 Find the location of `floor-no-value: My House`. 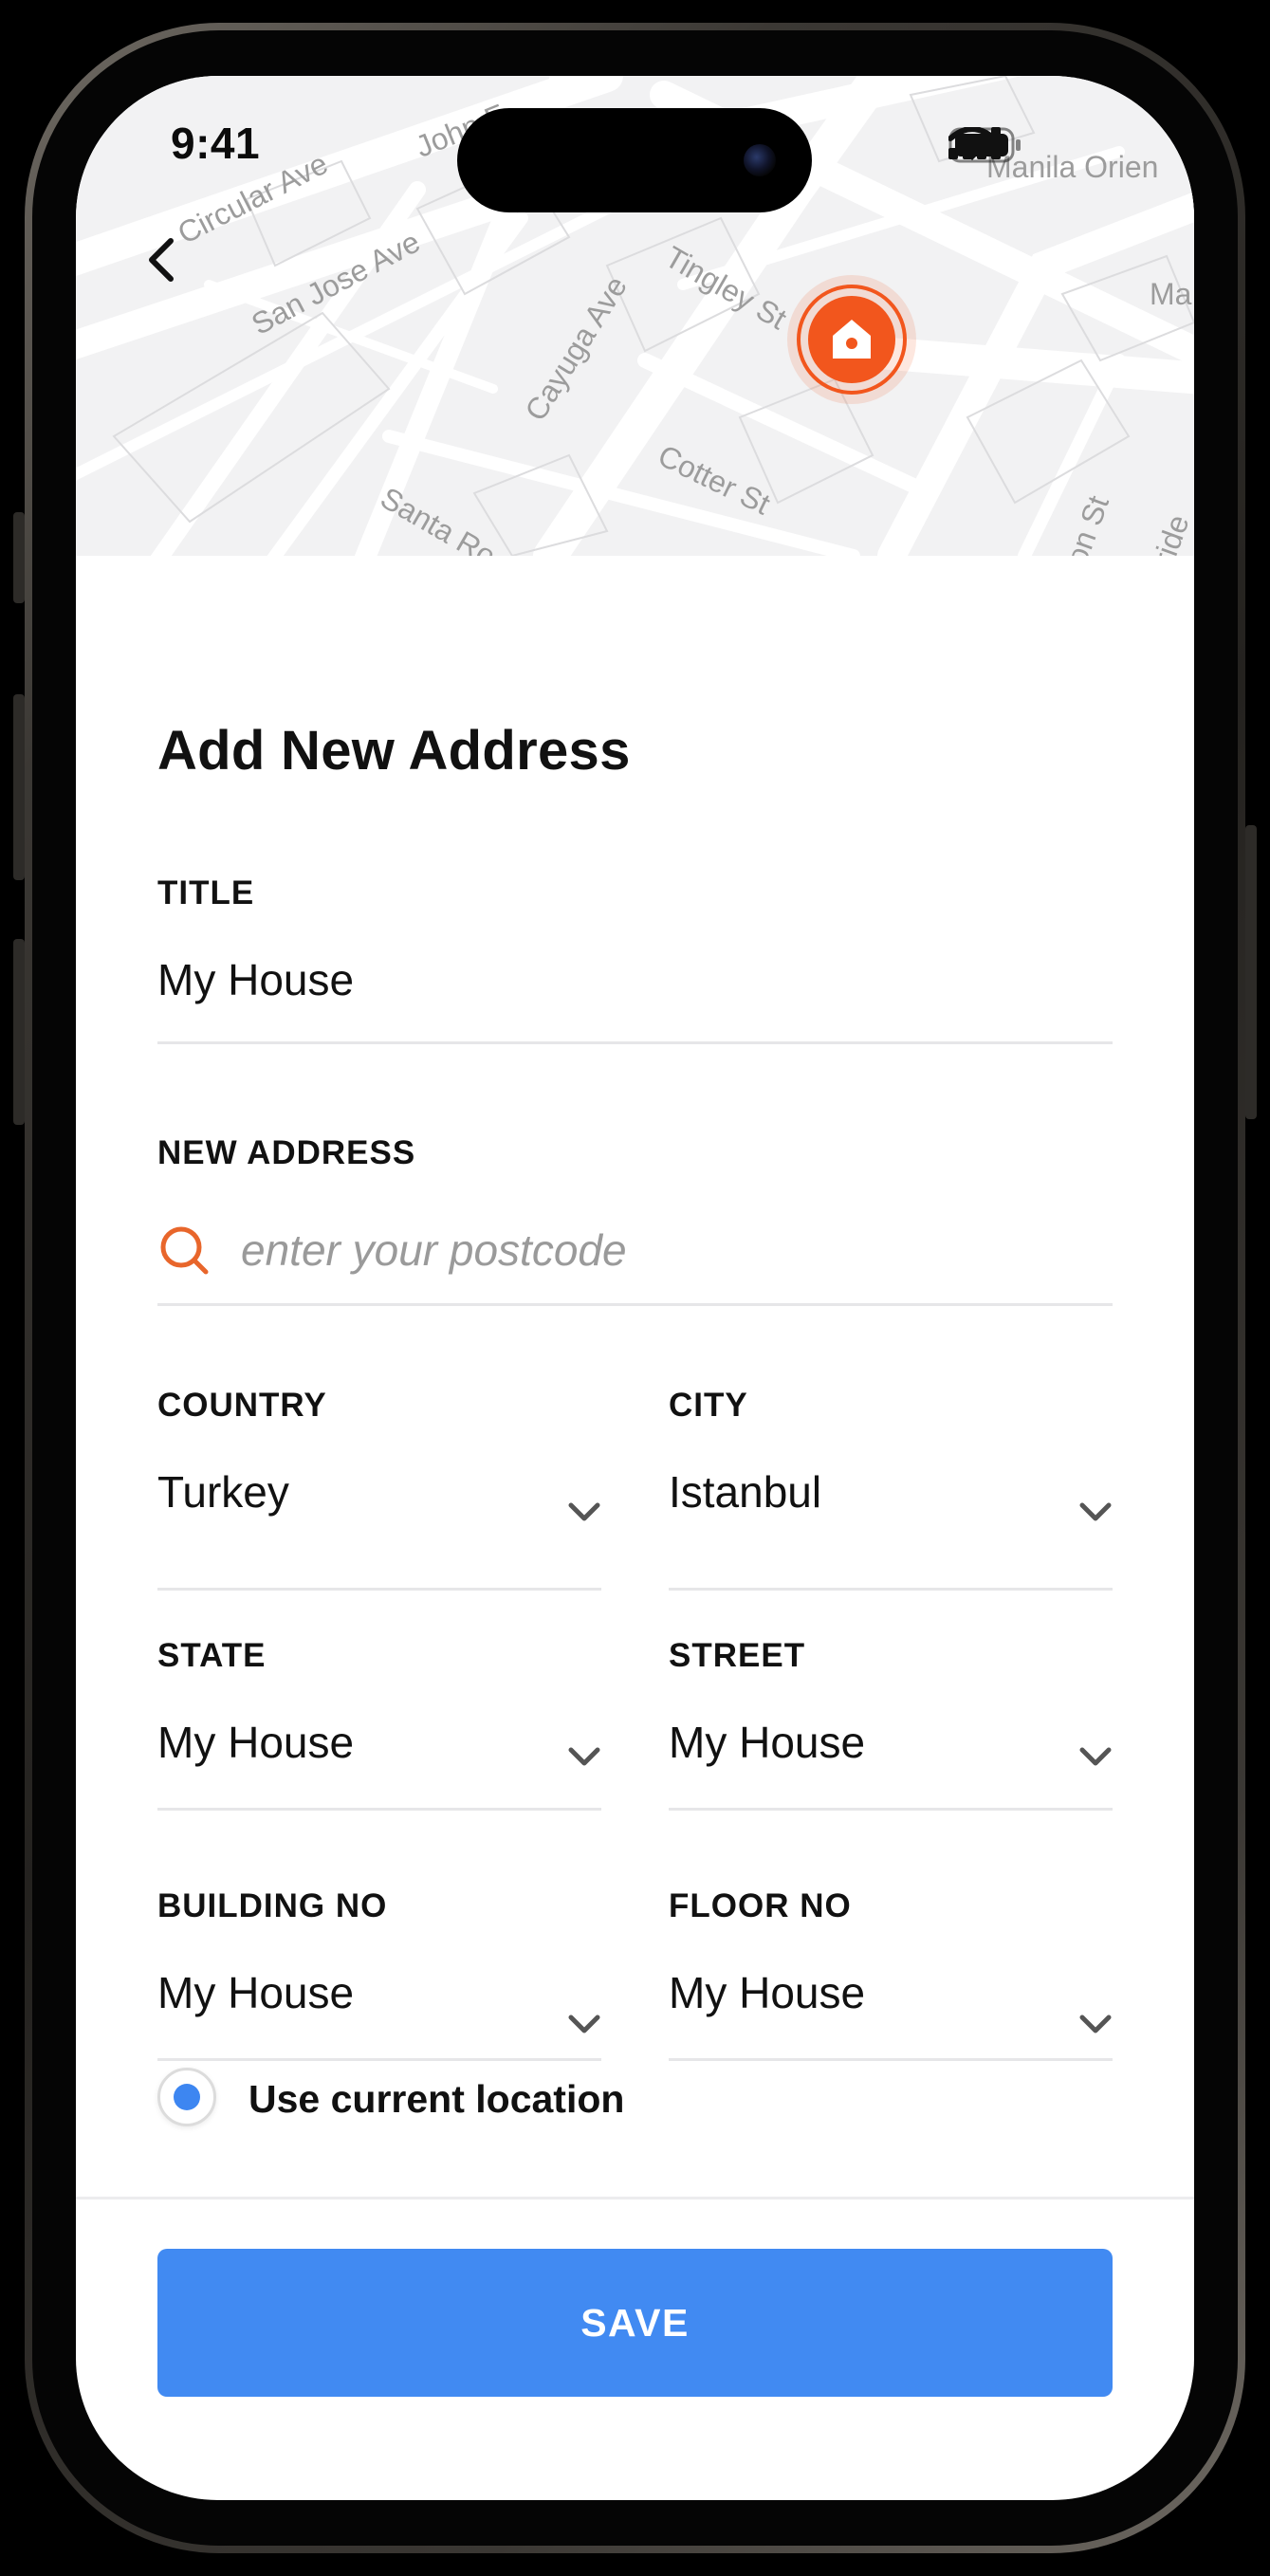

floor-no-value: My House is located at coordinates (767, 1992).